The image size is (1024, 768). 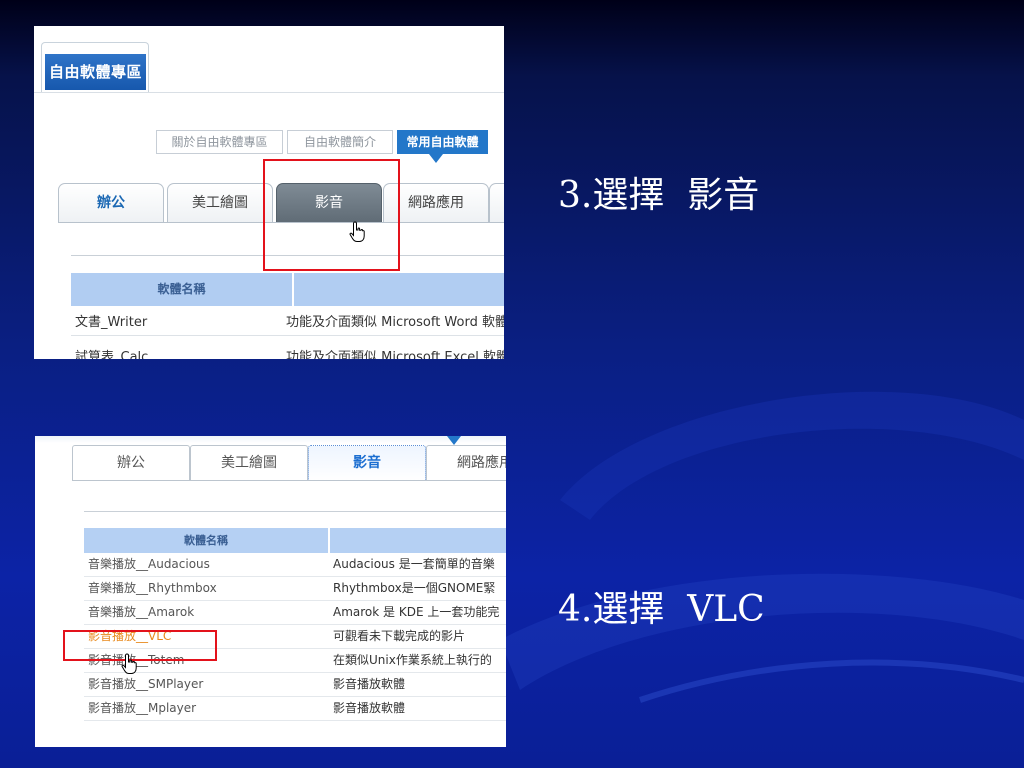 I want to click on table-row: 影音播放__SMPlayer 影音播放軟體, so click(x=295, y=685).